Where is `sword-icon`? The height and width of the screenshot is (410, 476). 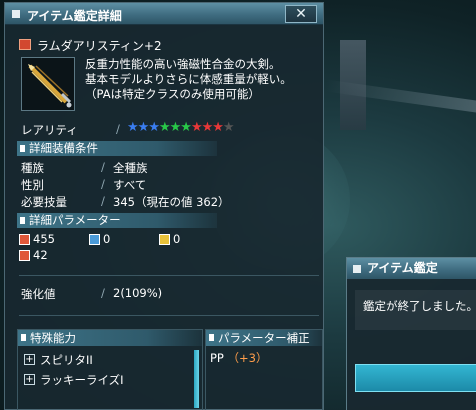
sword-icon is located at coordinates (50, 86).